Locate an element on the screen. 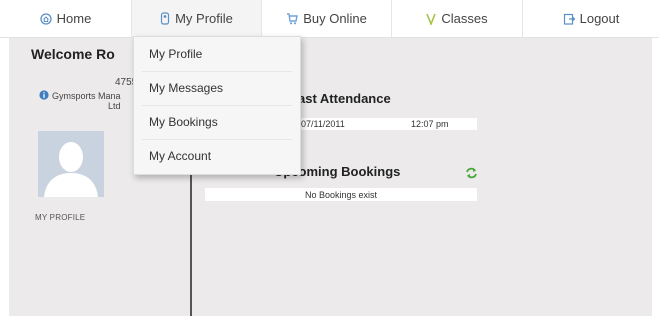 This screenshot has width=659, height=316. nav-my-profile: My Profile is located at coordinates (197, 18).